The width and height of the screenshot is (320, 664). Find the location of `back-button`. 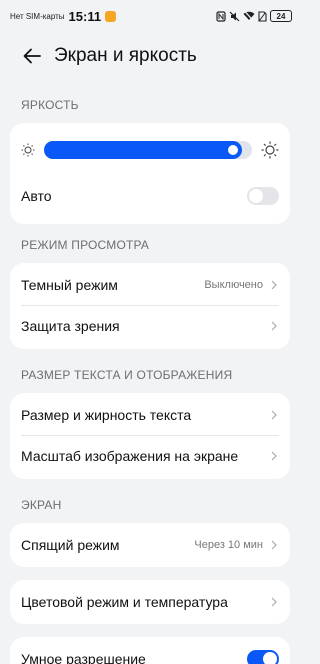

back-button is located at coordinates (32, 56).